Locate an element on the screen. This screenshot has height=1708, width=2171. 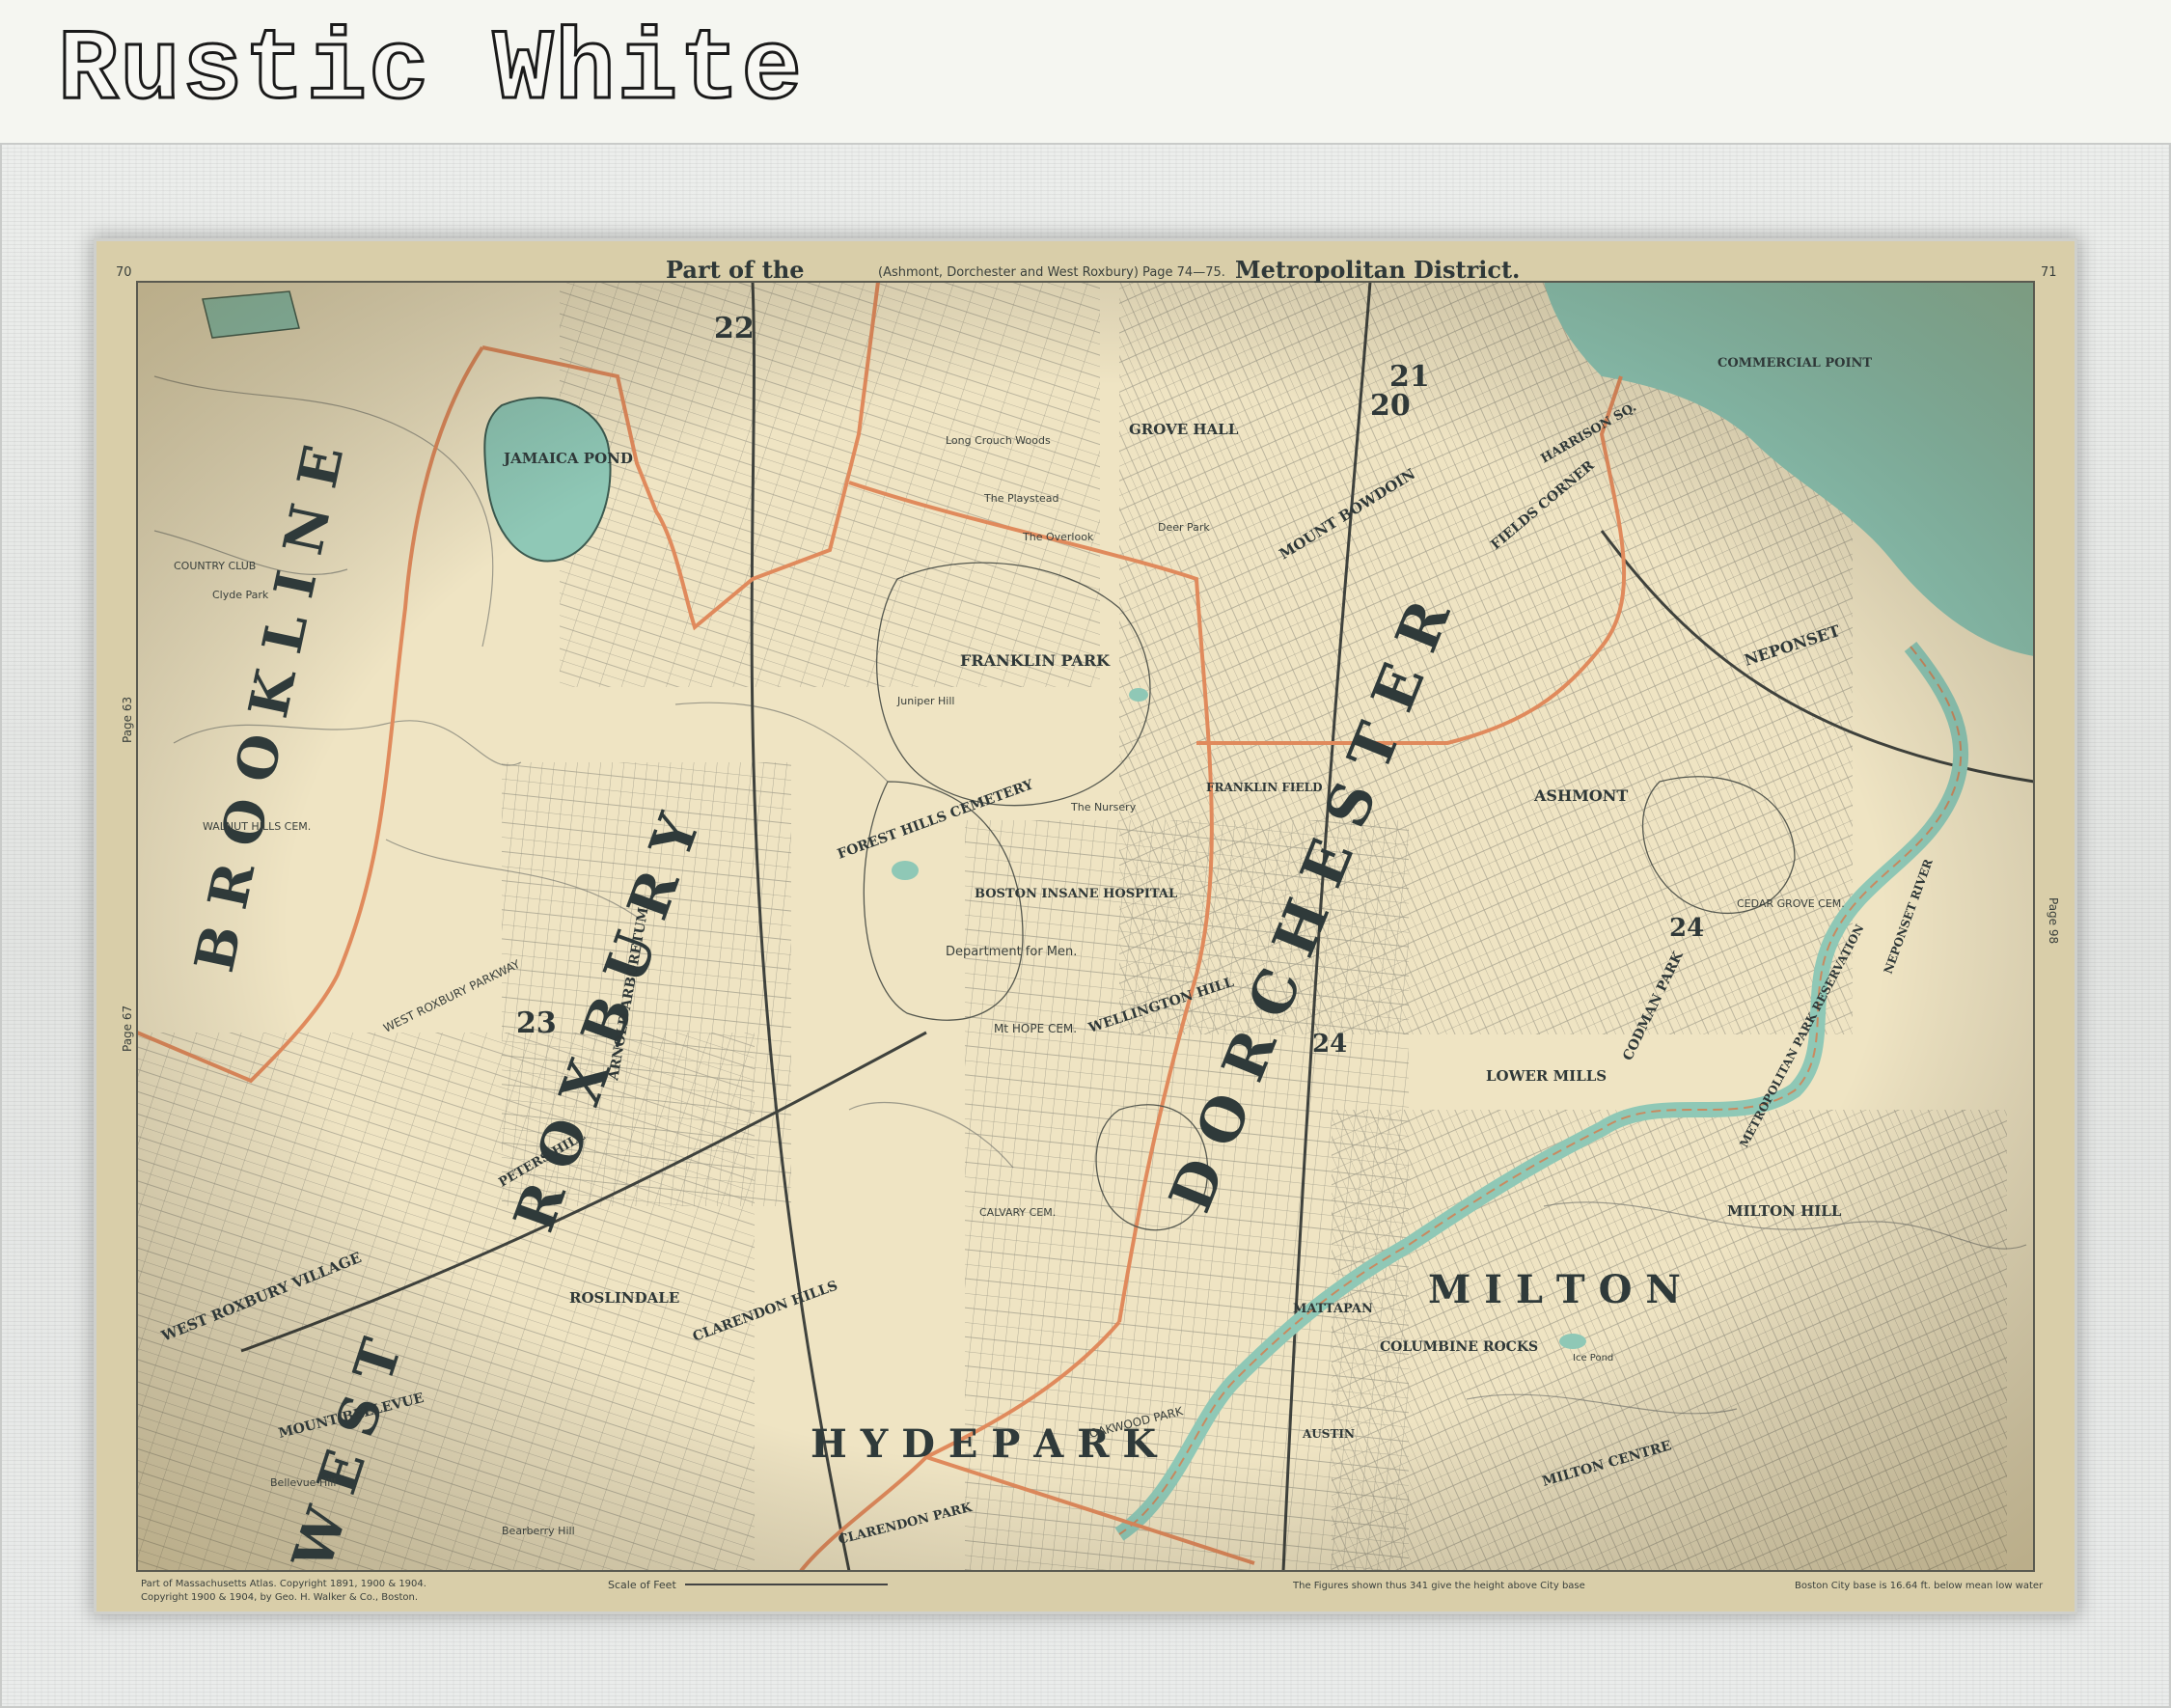
label-cedar-grove: CEDAR GROVE CEM. is located at coordinates (1791, 903).